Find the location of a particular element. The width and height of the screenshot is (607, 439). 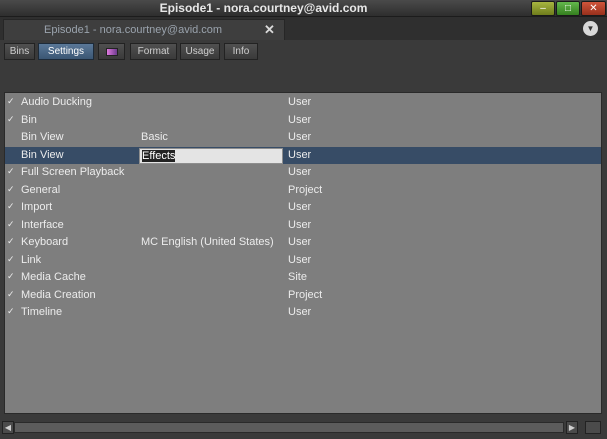

setting-name: Bin is located at coordinates (29, 119).